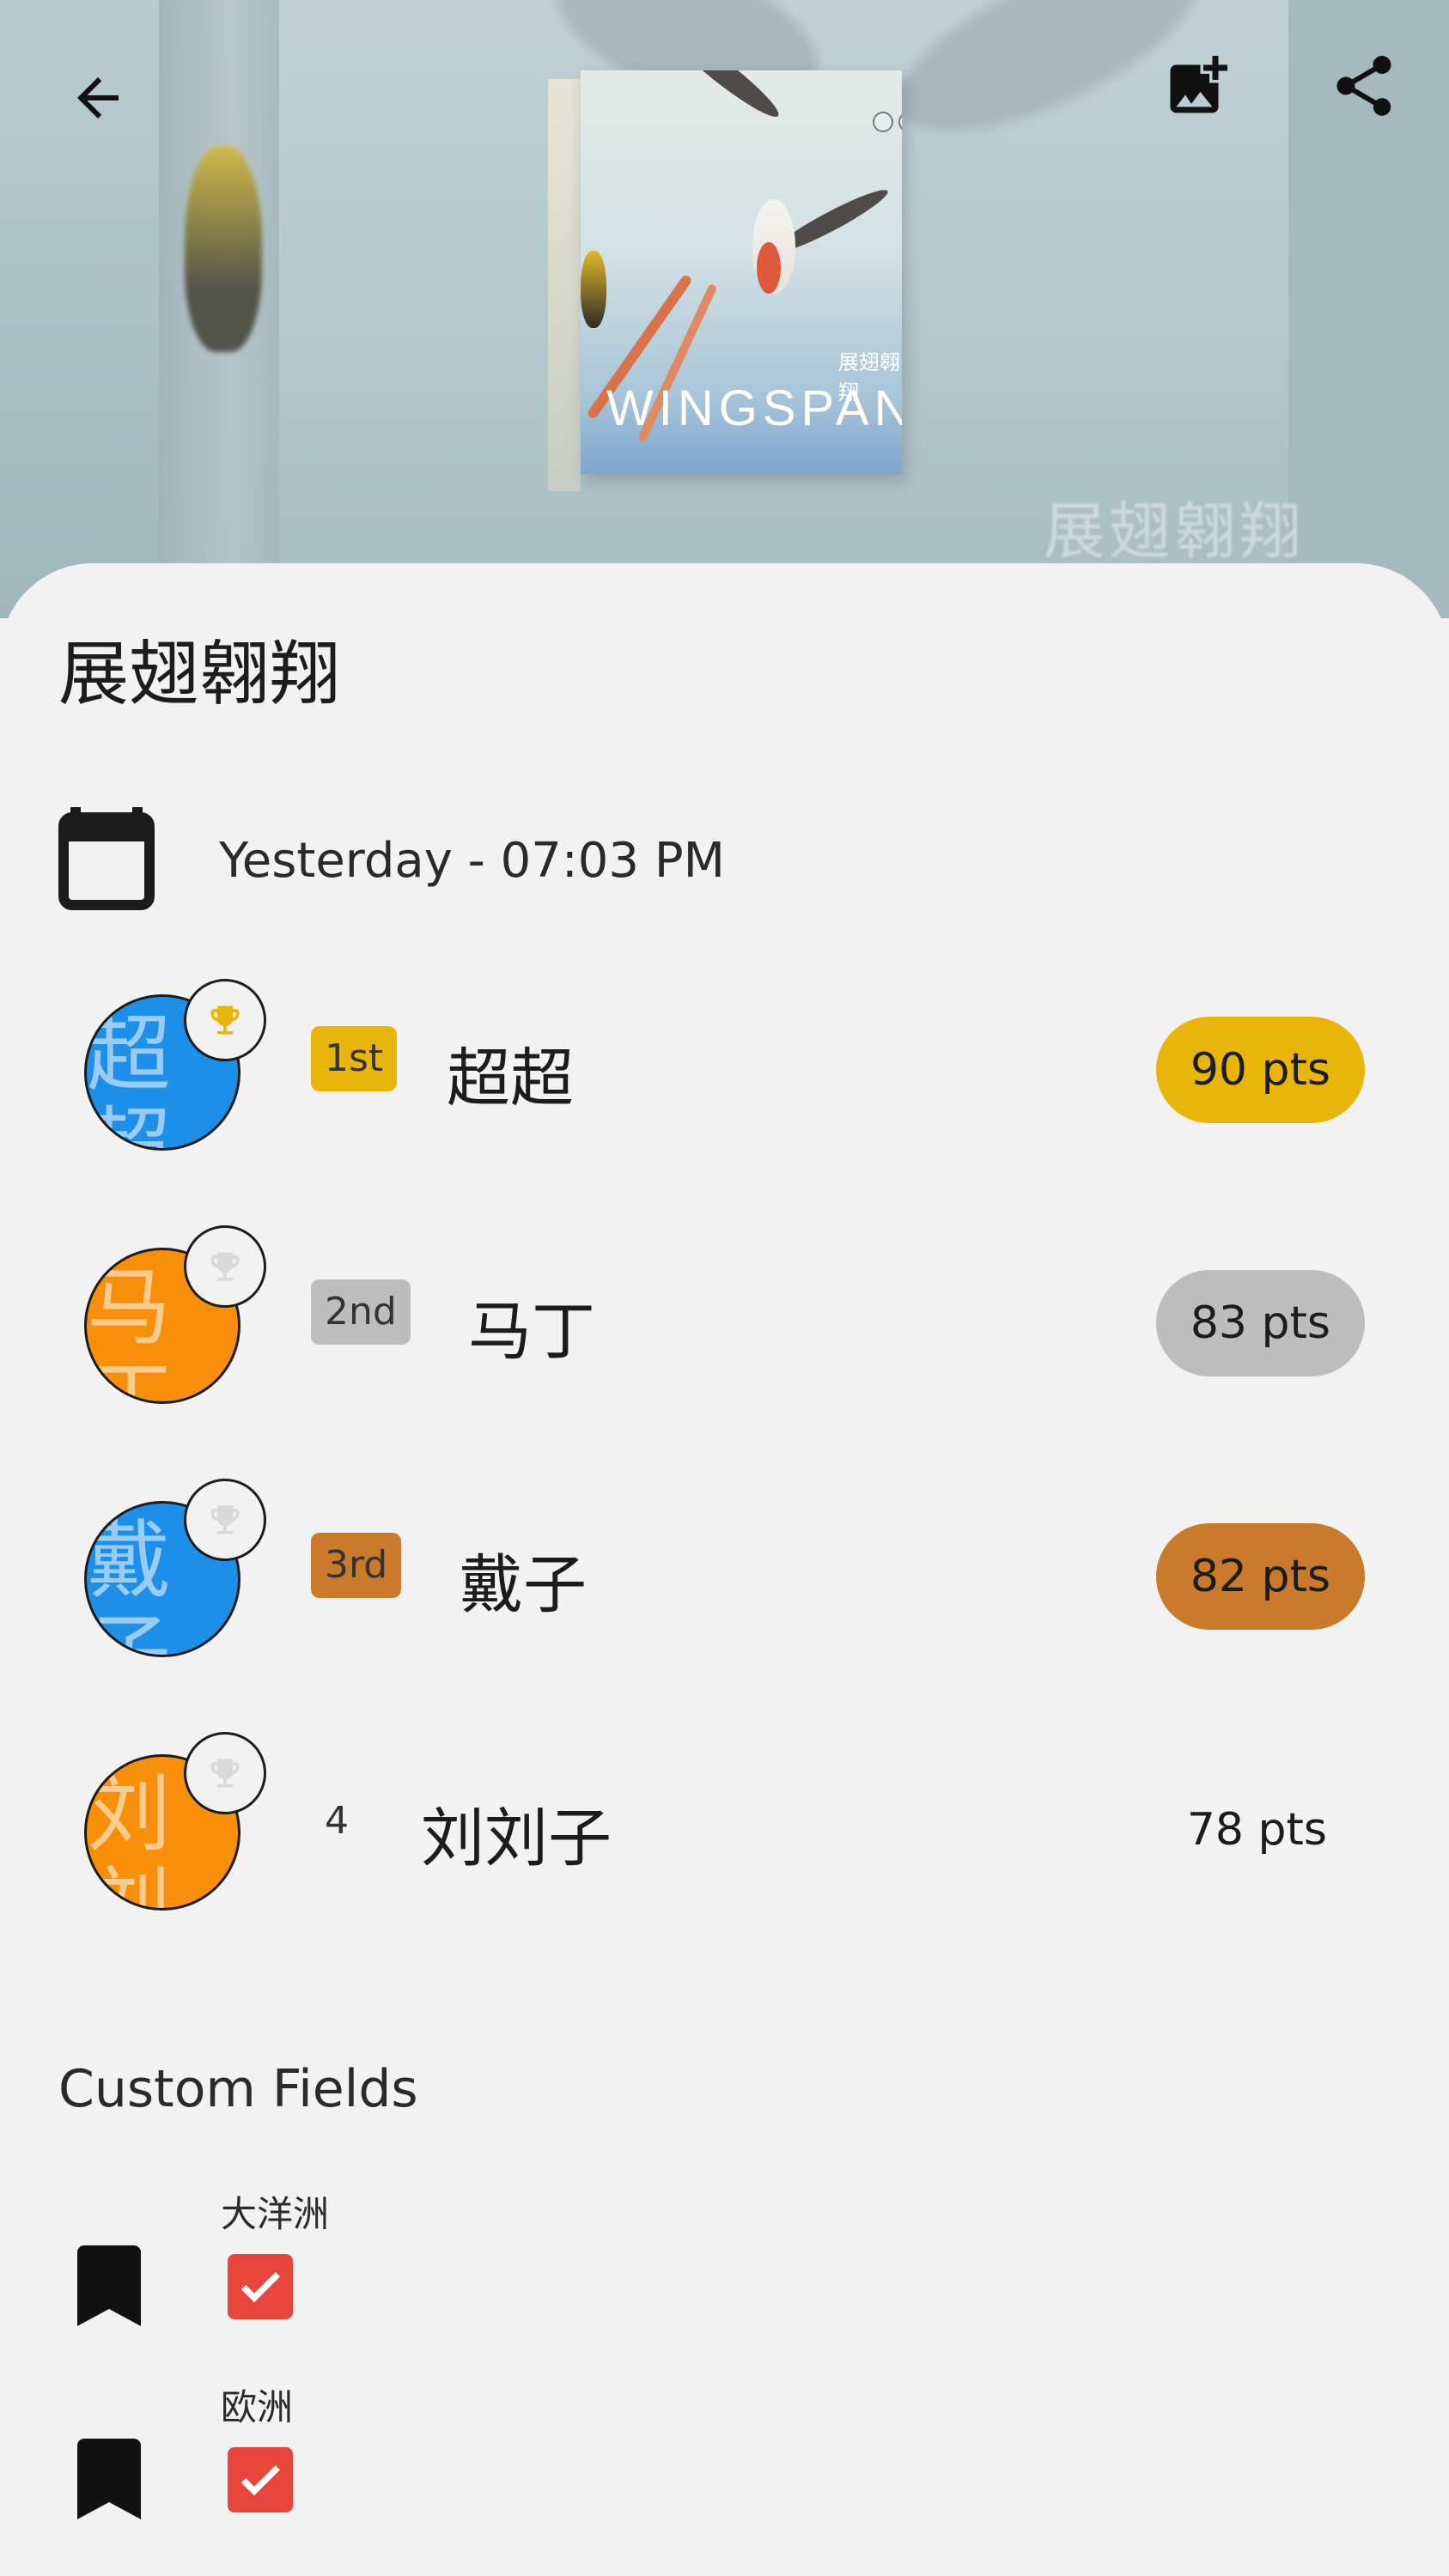 The width and height of the screenshot is (1449, 2576). I want to click on custom-field-label: 欧洲, so click(257, 2407).